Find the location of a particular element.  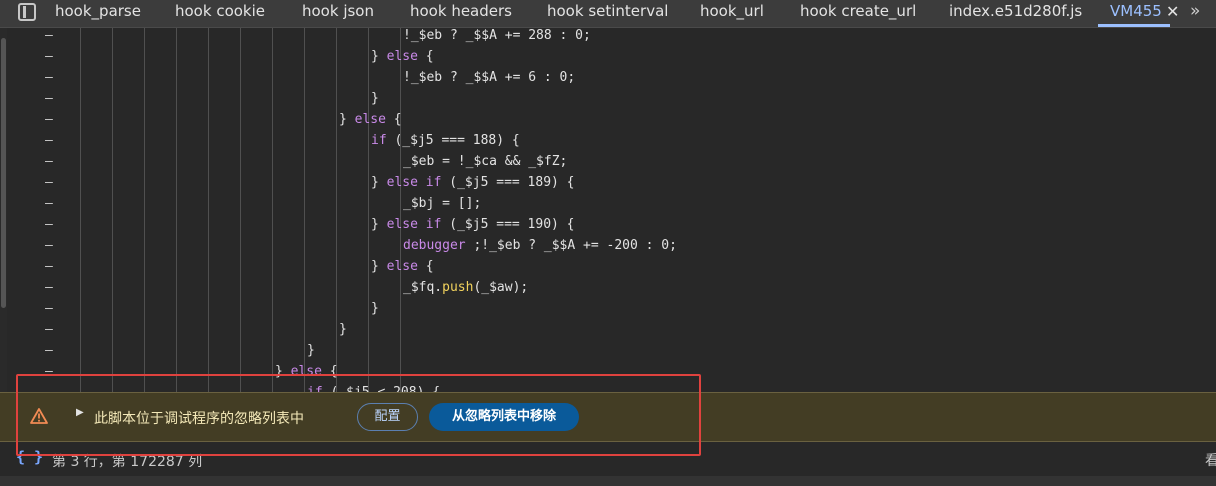

tab-hook-setinterval: hook setinterval is located at coordinates (607, 13).